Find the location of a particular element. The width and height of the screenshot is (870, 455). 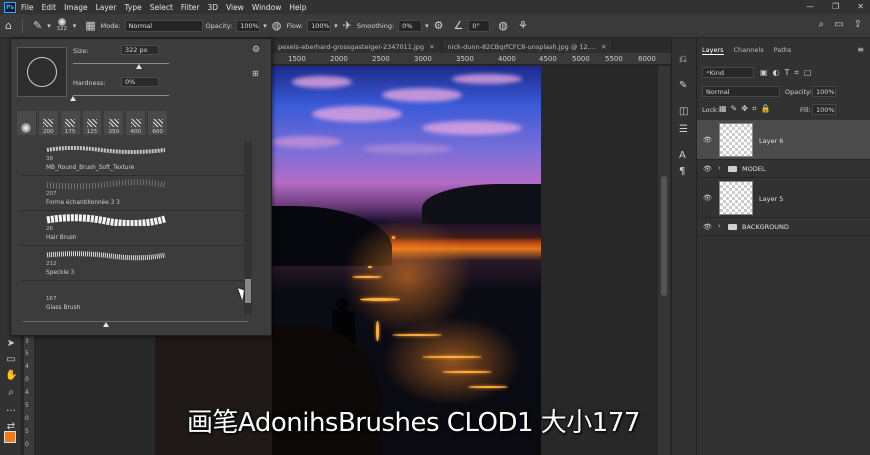

properties-icon: ☰ is located at coordinates (683, 129).